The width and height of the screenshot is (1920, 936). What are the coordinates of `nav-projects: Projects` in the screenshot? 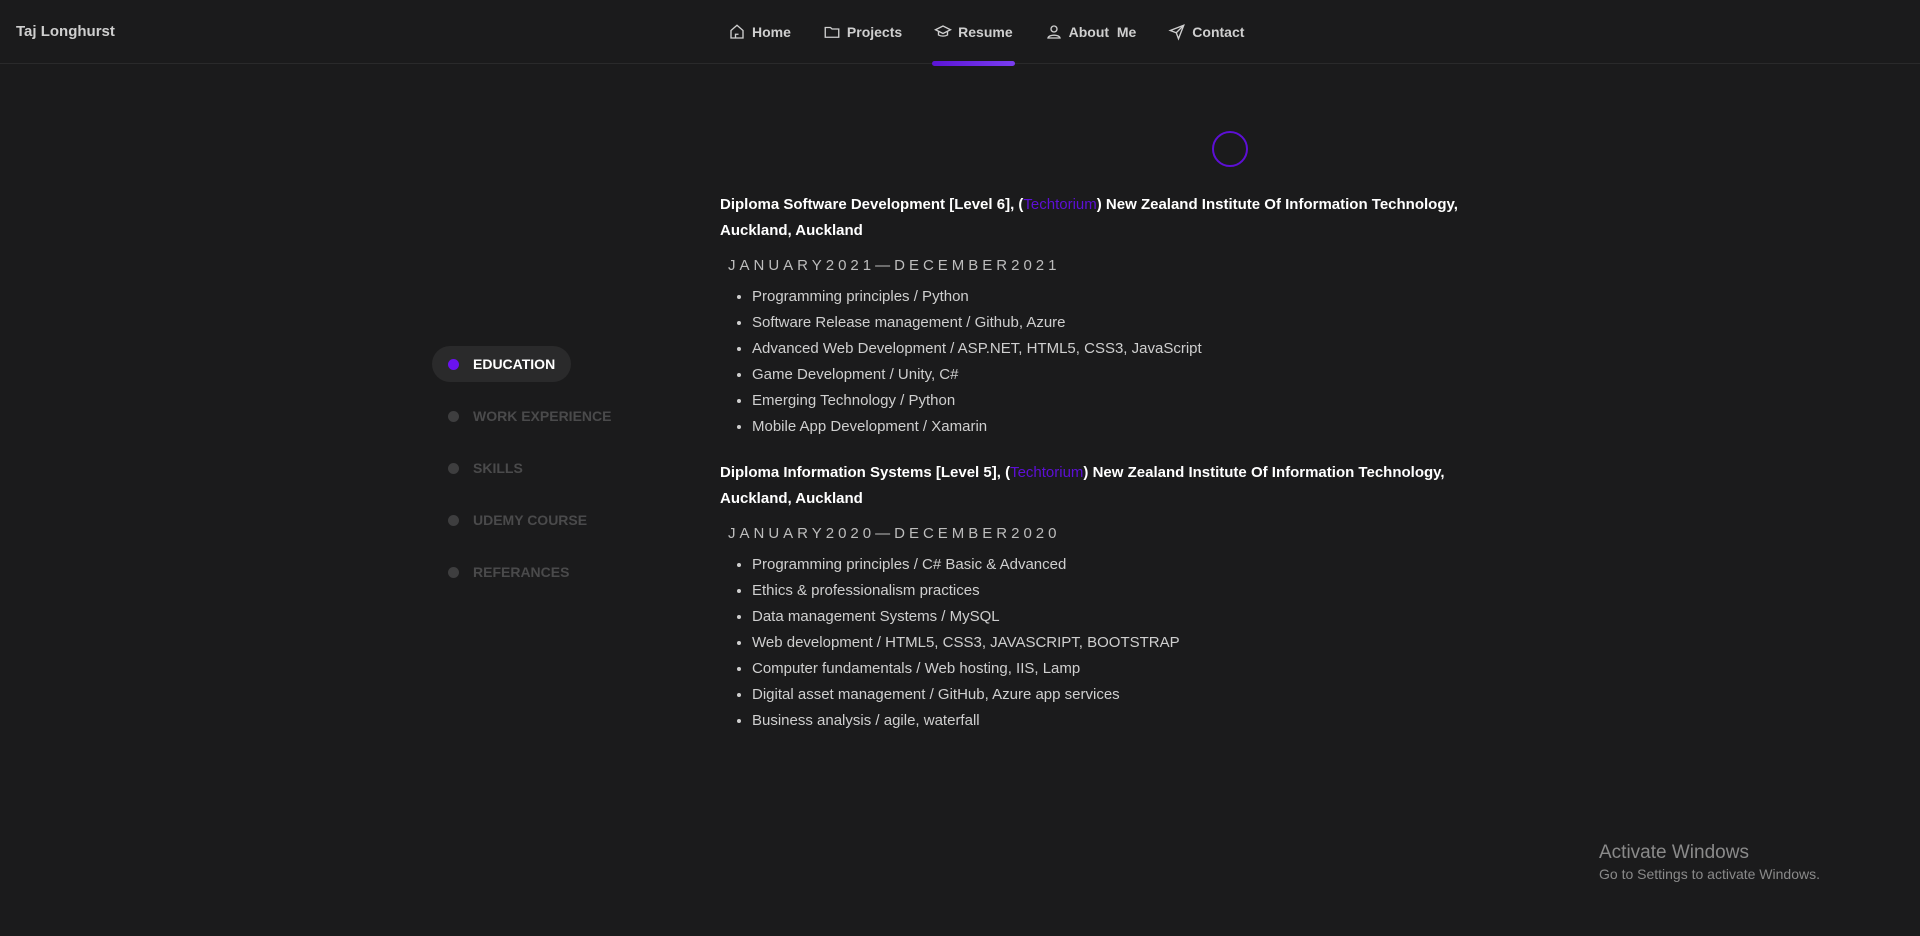 It's located at (862, 32).